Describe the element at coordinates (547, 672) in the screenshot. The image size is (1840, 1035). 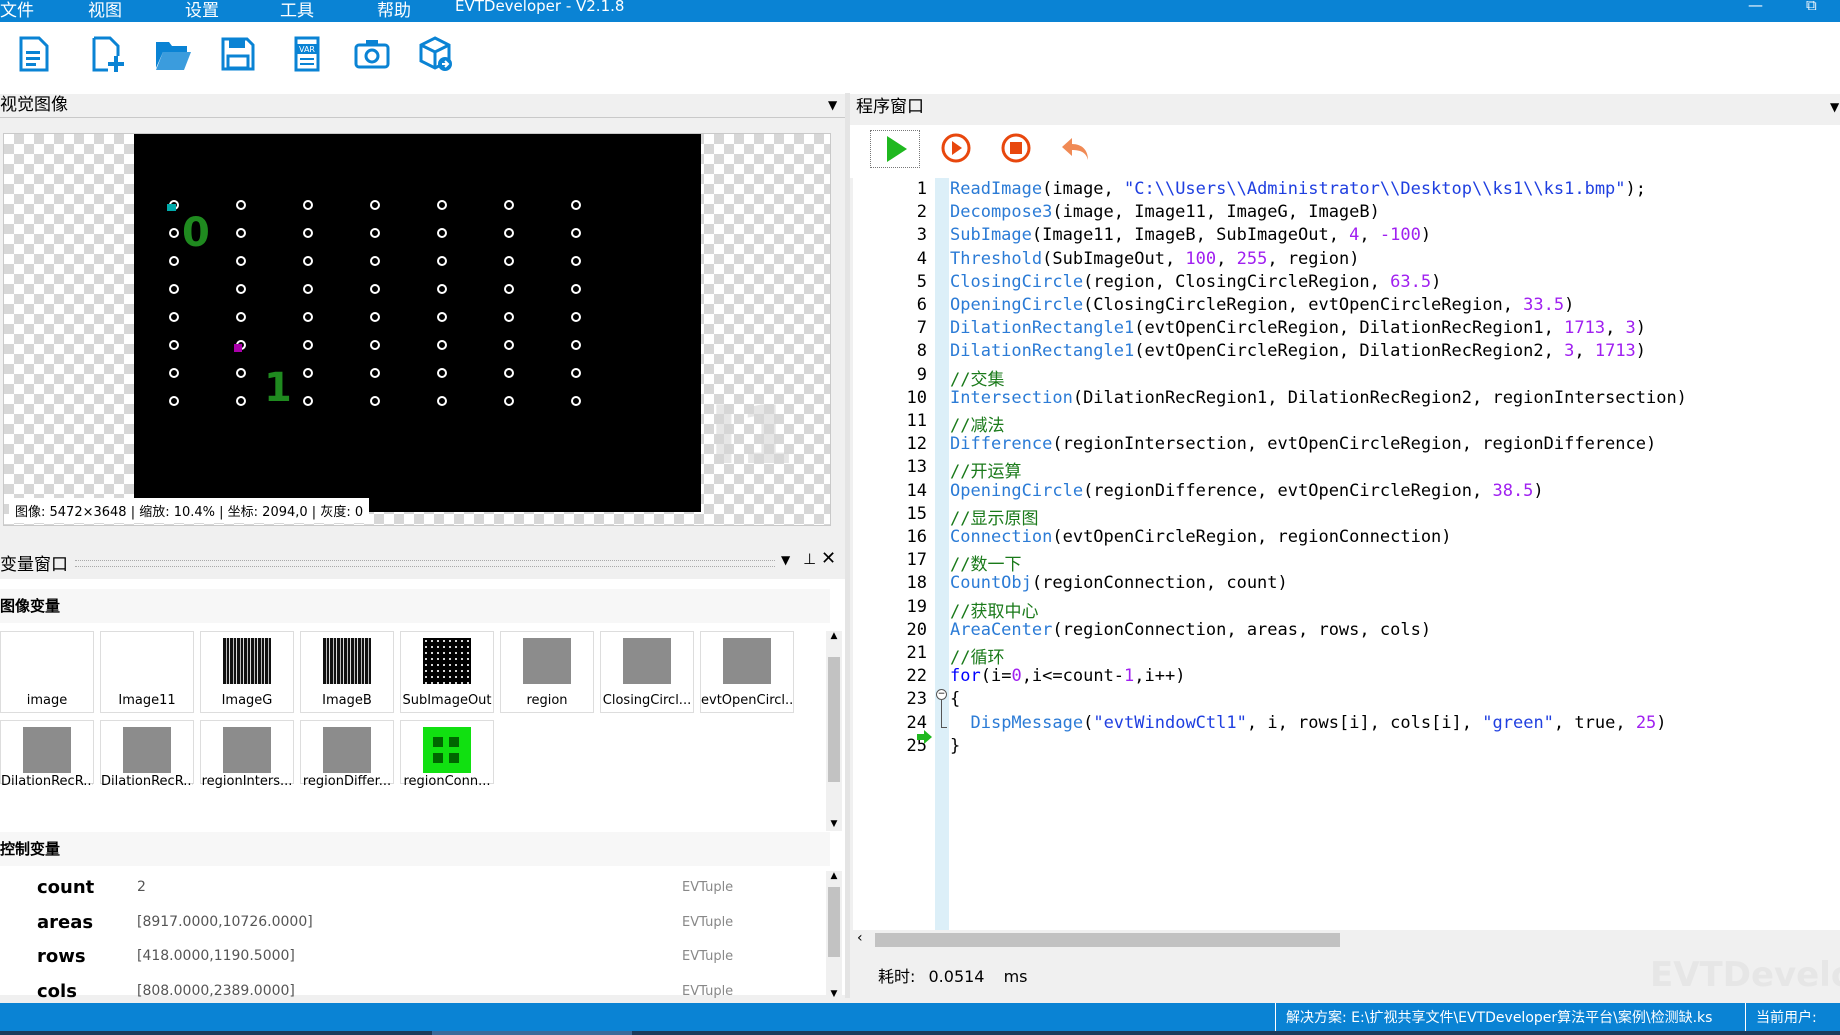
I see `image-variable-thumb: region` at that location.